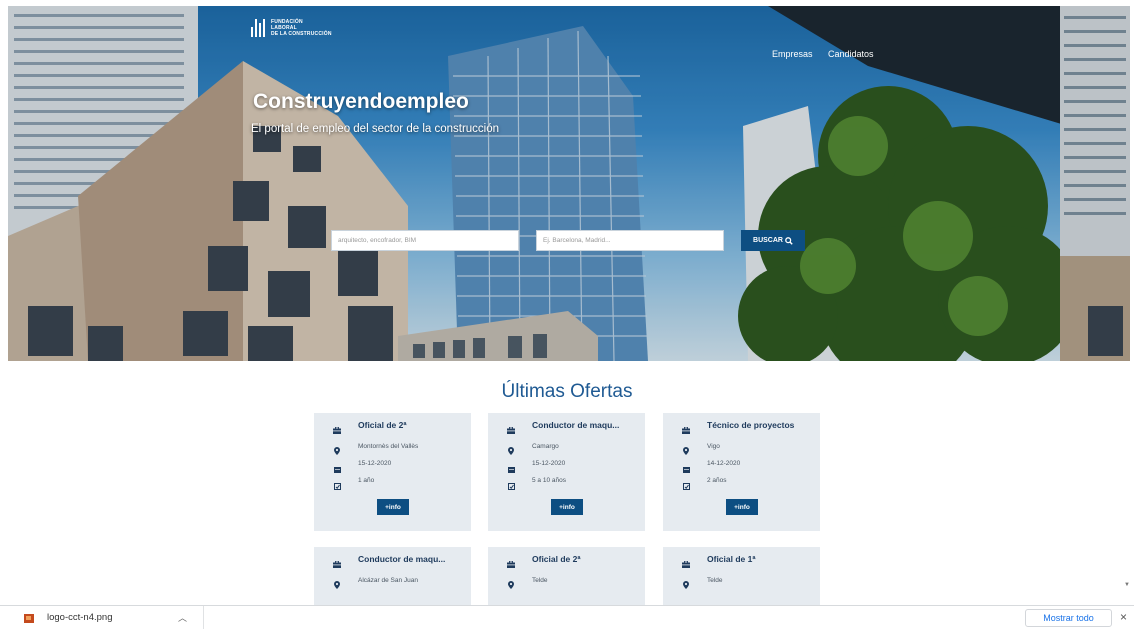 This screenshot has width=1134, height=629. Describe the element at coordinates (388, 446) in the screenshot. I see `offer-location: Montornès del Vallès` at that location.